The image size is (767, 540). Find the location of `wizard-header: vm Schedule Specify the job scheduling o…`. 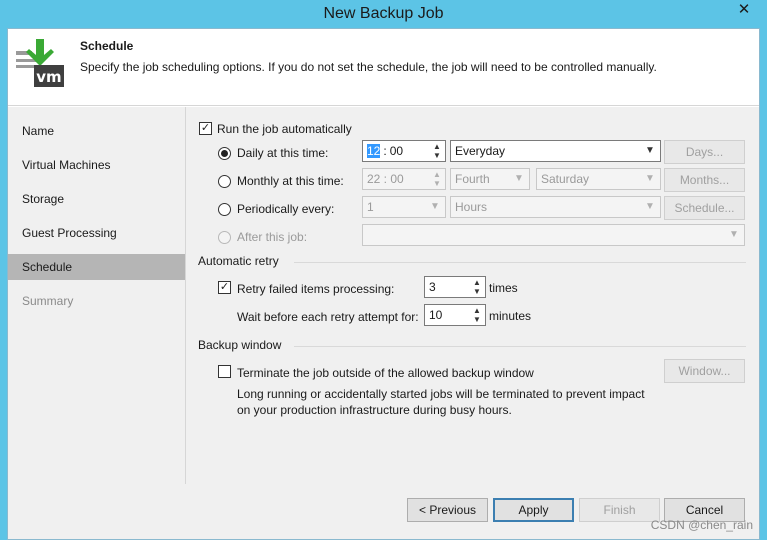

wizard-header: vm Schedule Specify the job scheduling o… is located at coordinates (383, 67).